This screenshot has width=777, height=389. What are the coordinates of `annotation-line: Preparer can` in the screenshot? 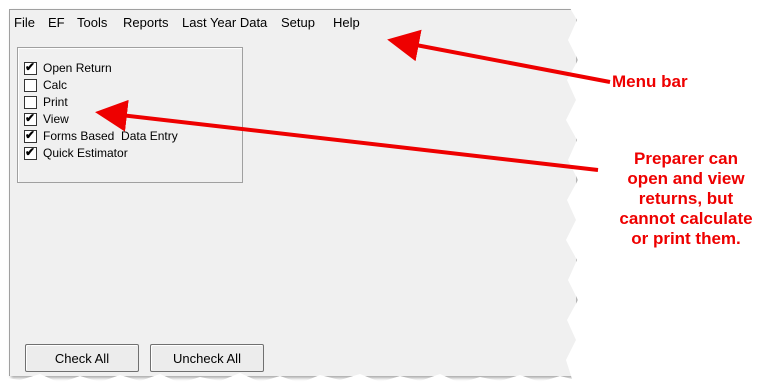 It's located at (686, 158).